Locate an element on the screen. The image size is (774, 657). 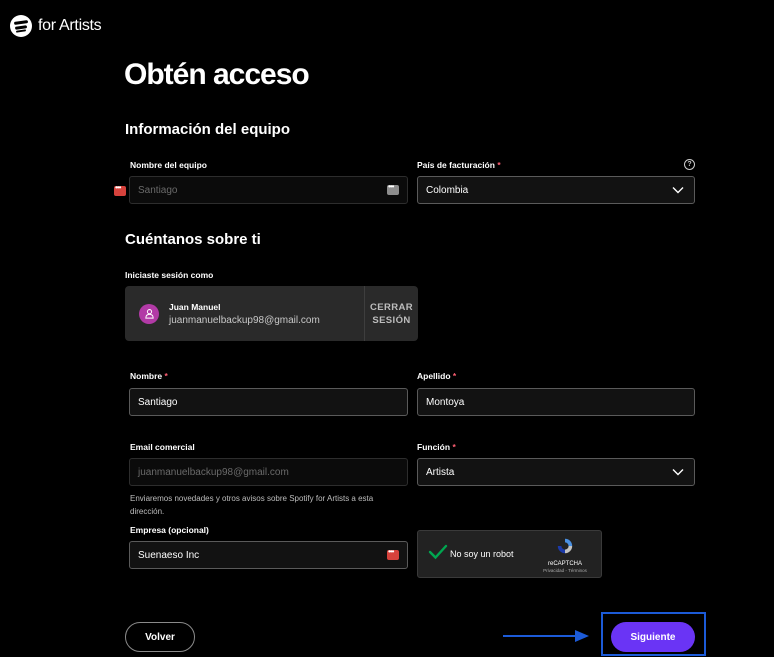
recaptcha-label: No soy un robot is located at coordinates (482, 554).